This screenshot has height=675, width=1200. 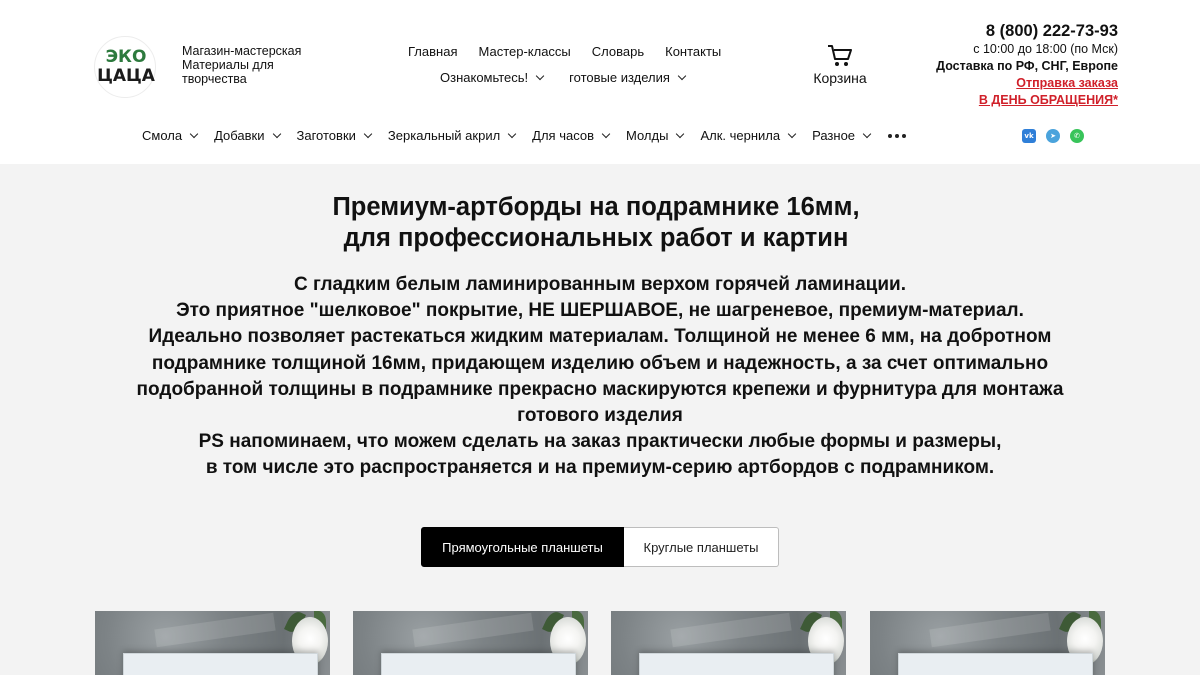 What do you see at coordinates (524, 51) in the screenshot?
I see `nav-link-masterclasses: Мастер-классы` at bounding box center [524, 51].